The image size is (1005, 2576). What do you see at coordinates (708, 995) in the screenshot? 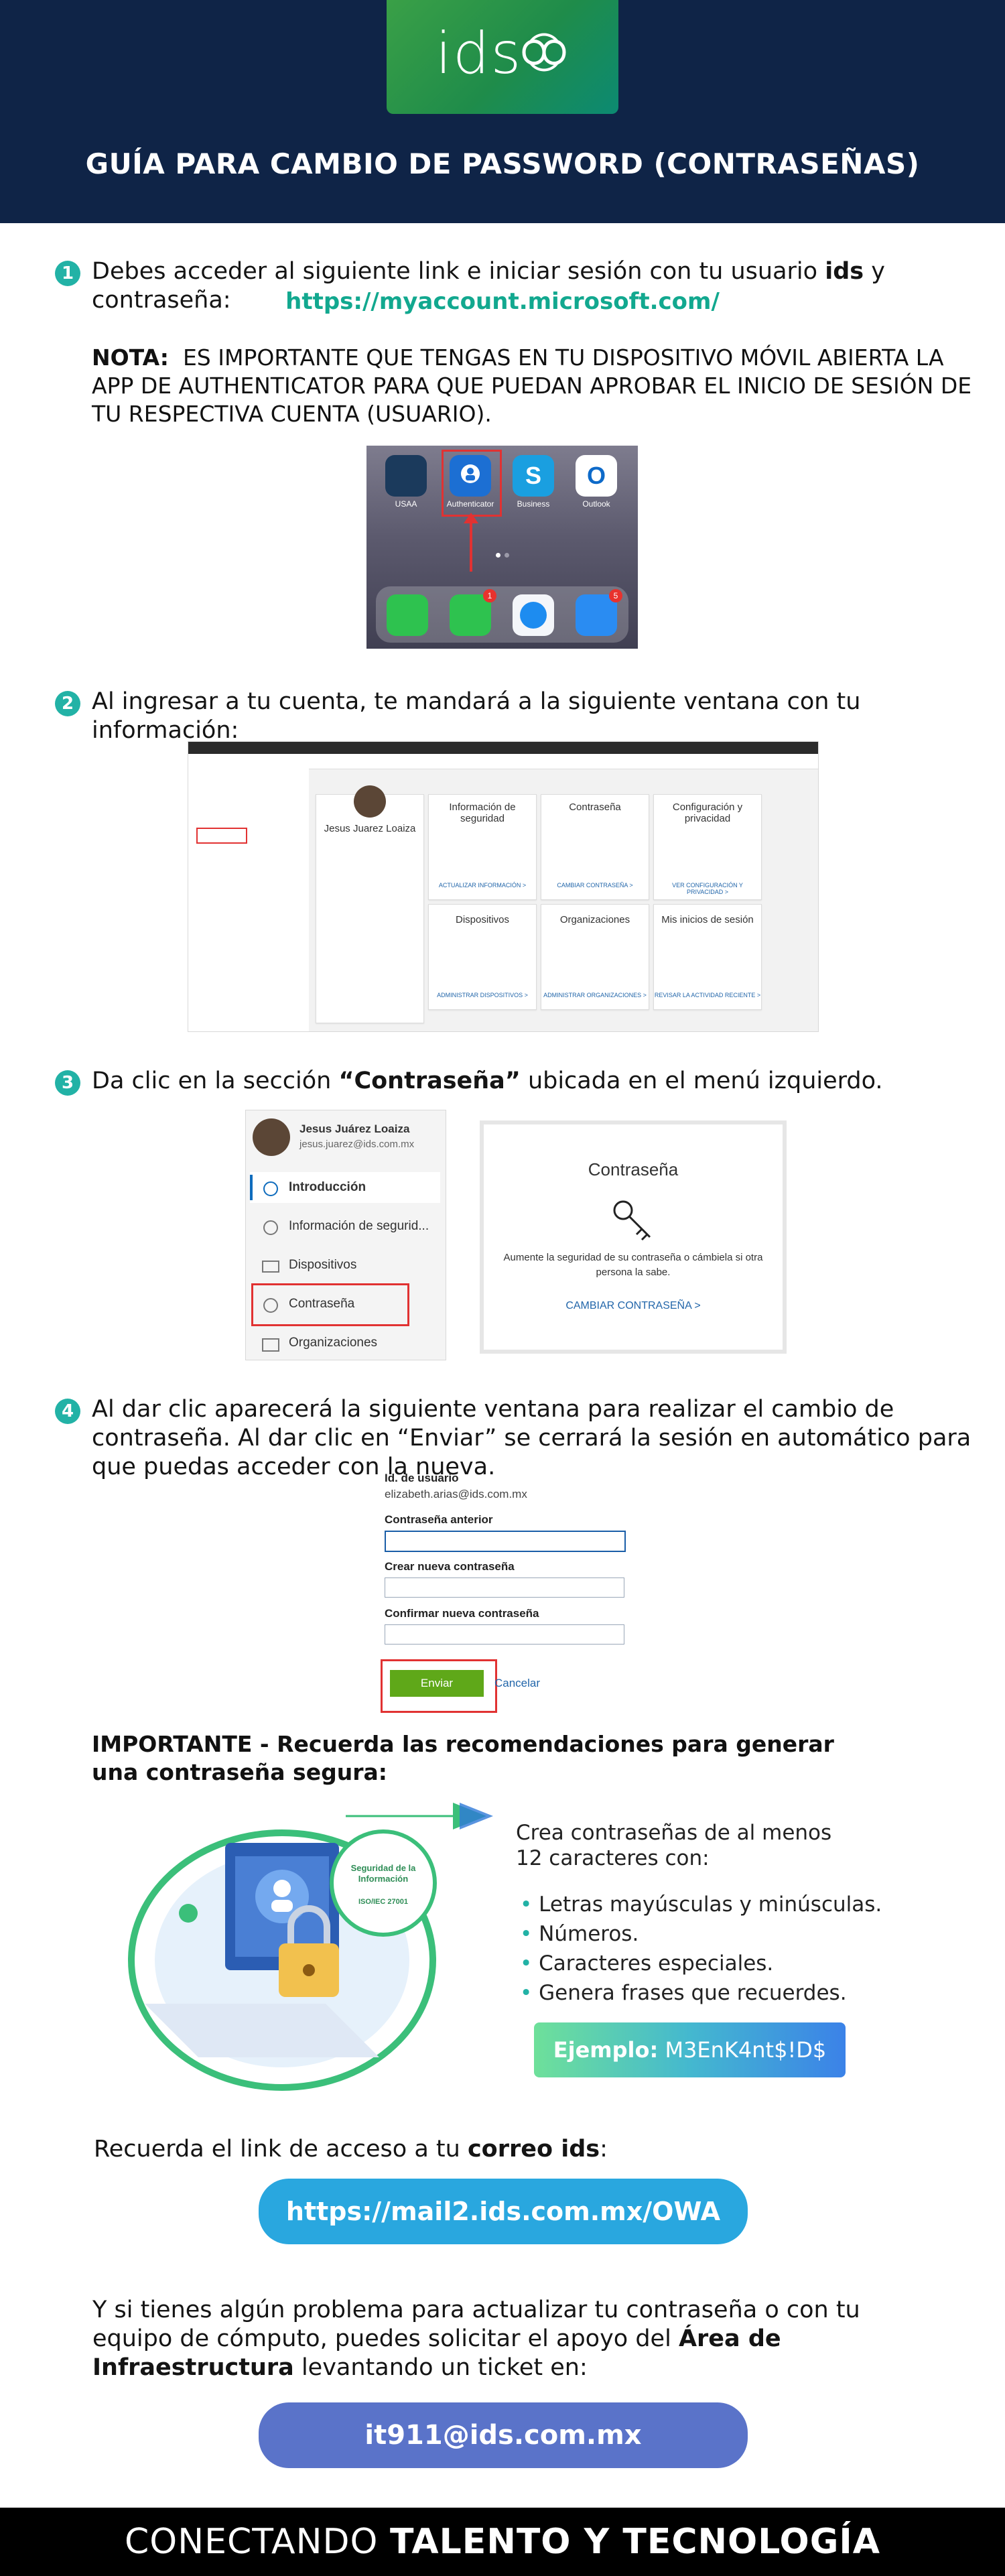
I see `tile-link: REVISAR LA ACTIVIDAD RECIENTE >` at bounding box center [708, 995].